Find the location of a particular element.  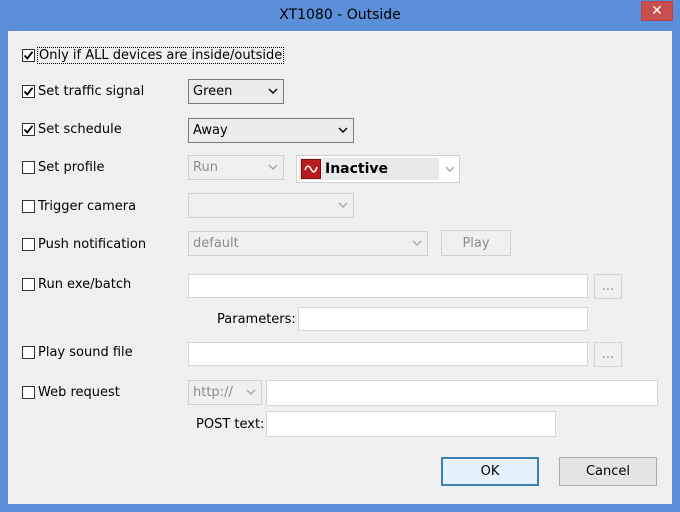

close-icon: ✕ is located at coordinates (657, 11).